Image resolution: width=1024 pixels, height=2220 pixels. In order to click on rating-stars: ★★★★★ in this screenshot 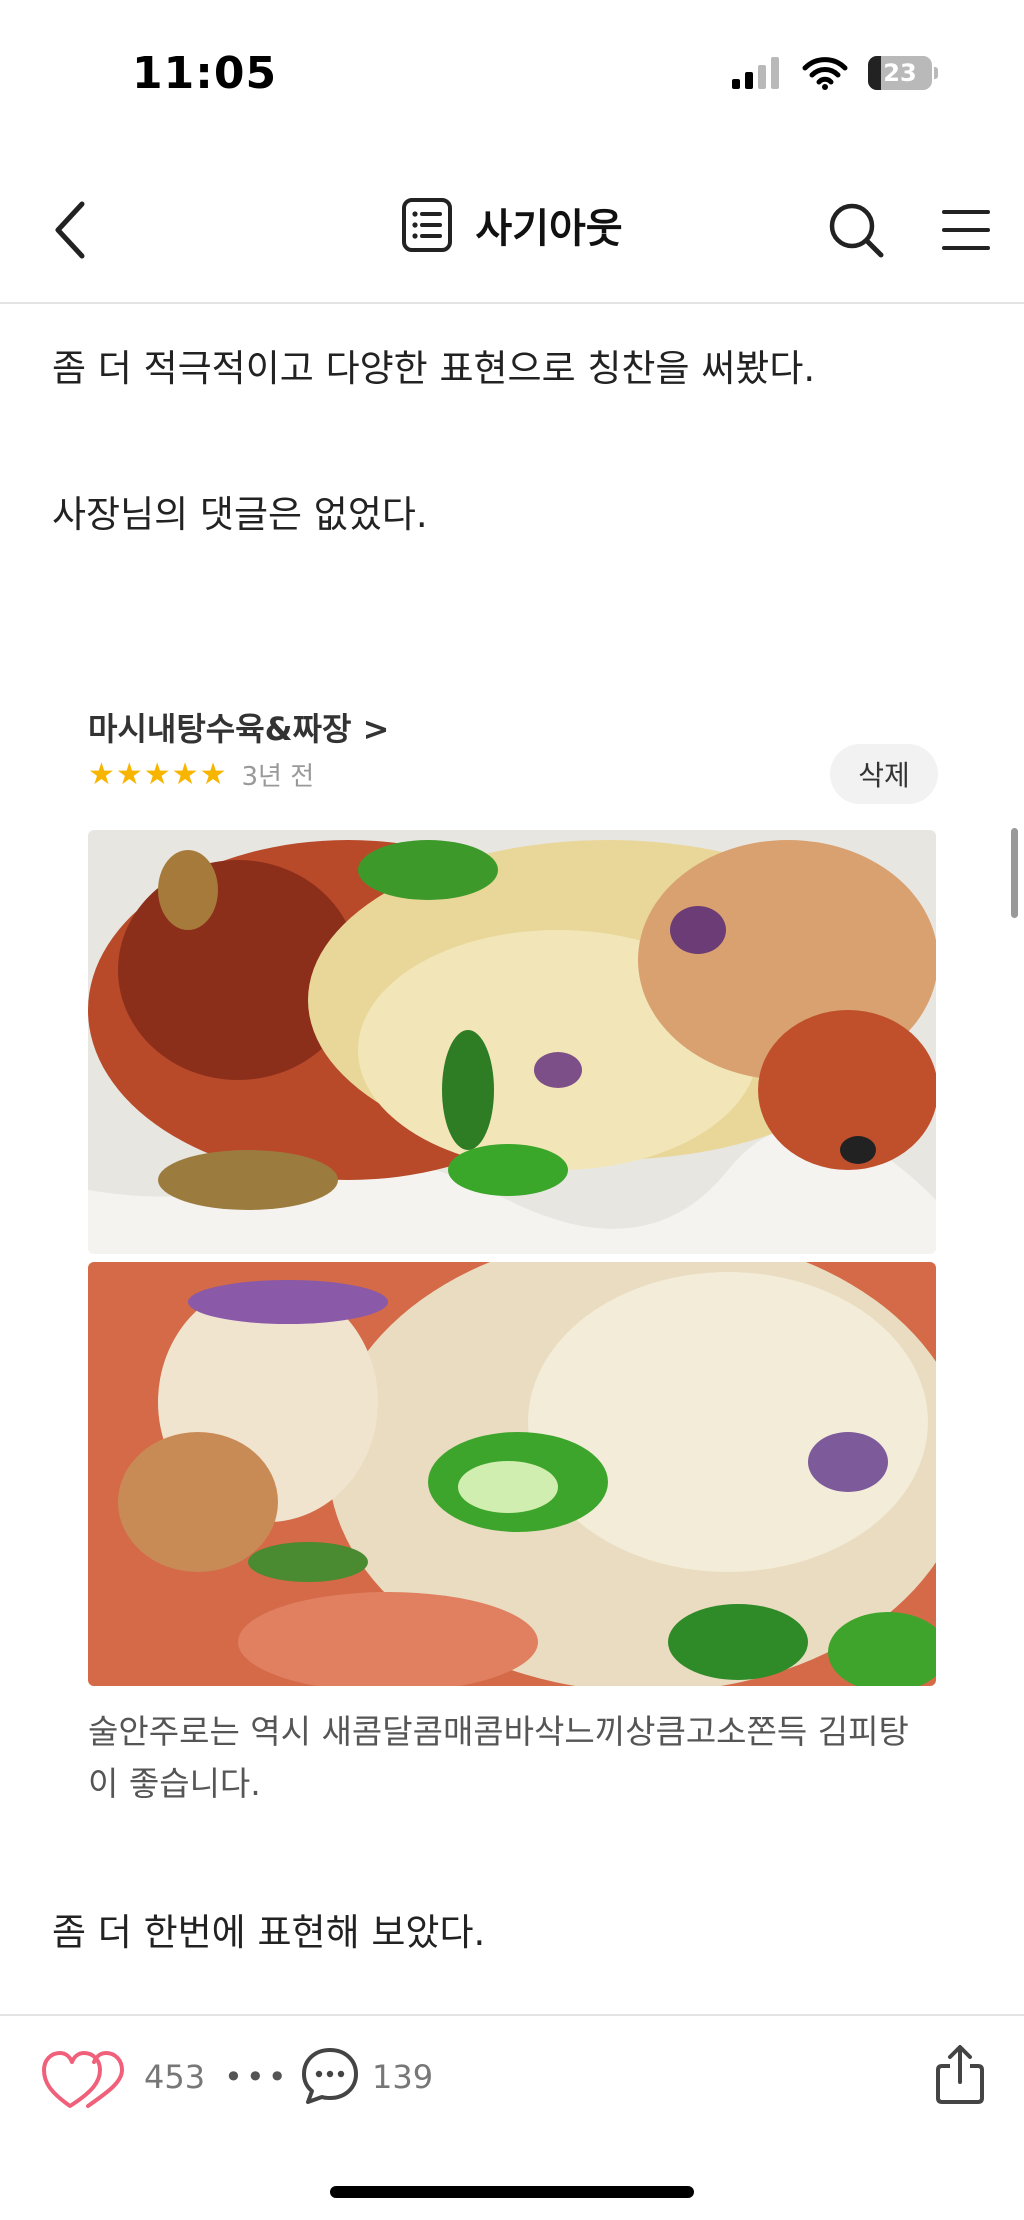, I will do `click(158, 774)`.